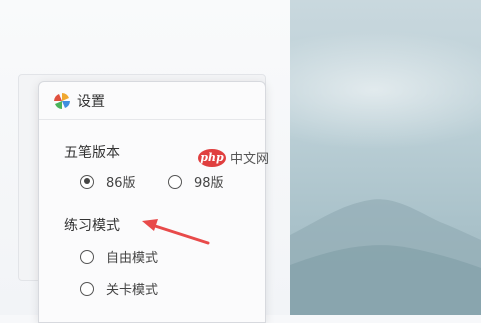 Image resolution: width=481 pixels, height=323 pixels. I want to click on radio-free-mode: 自由模式, so click(119, 256).